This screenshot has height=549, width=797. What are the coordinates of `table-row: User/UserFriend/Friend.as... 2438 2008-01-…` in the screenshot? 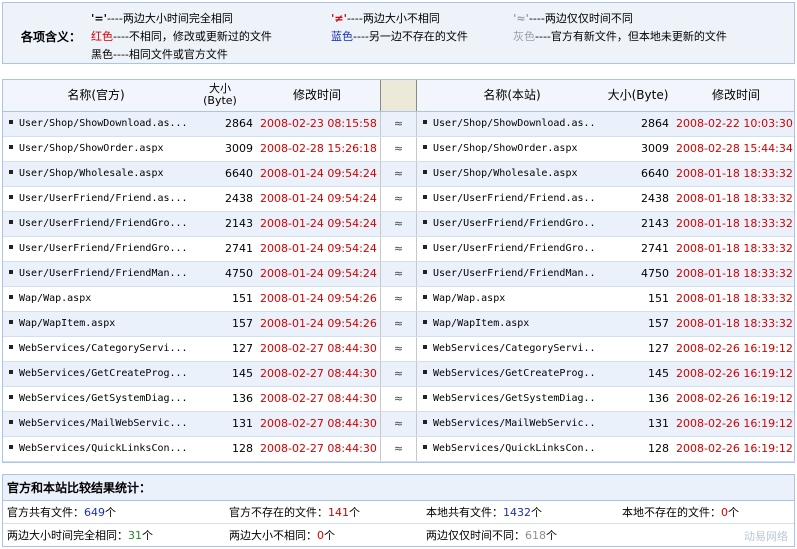 It's located at (398, 199).